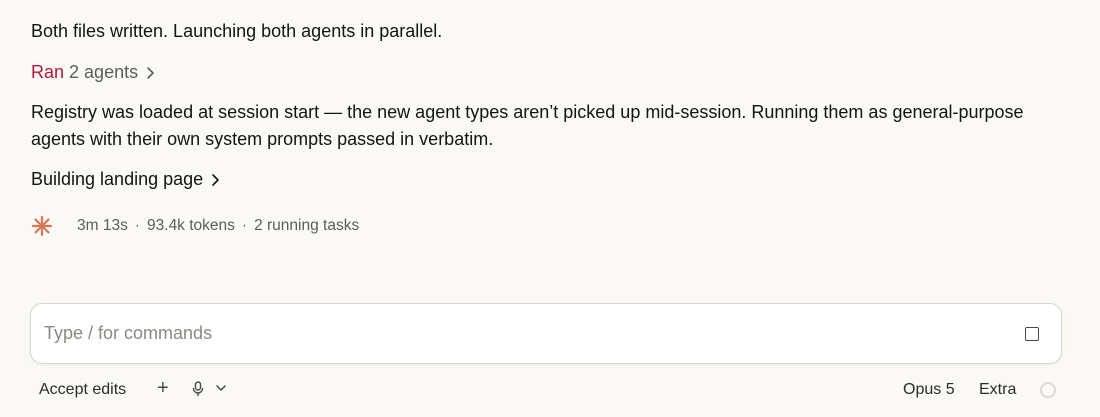 This screenshot has height=417, width=1100. I want to click on building-task-toggle: Building landing page, so click(125, 179).